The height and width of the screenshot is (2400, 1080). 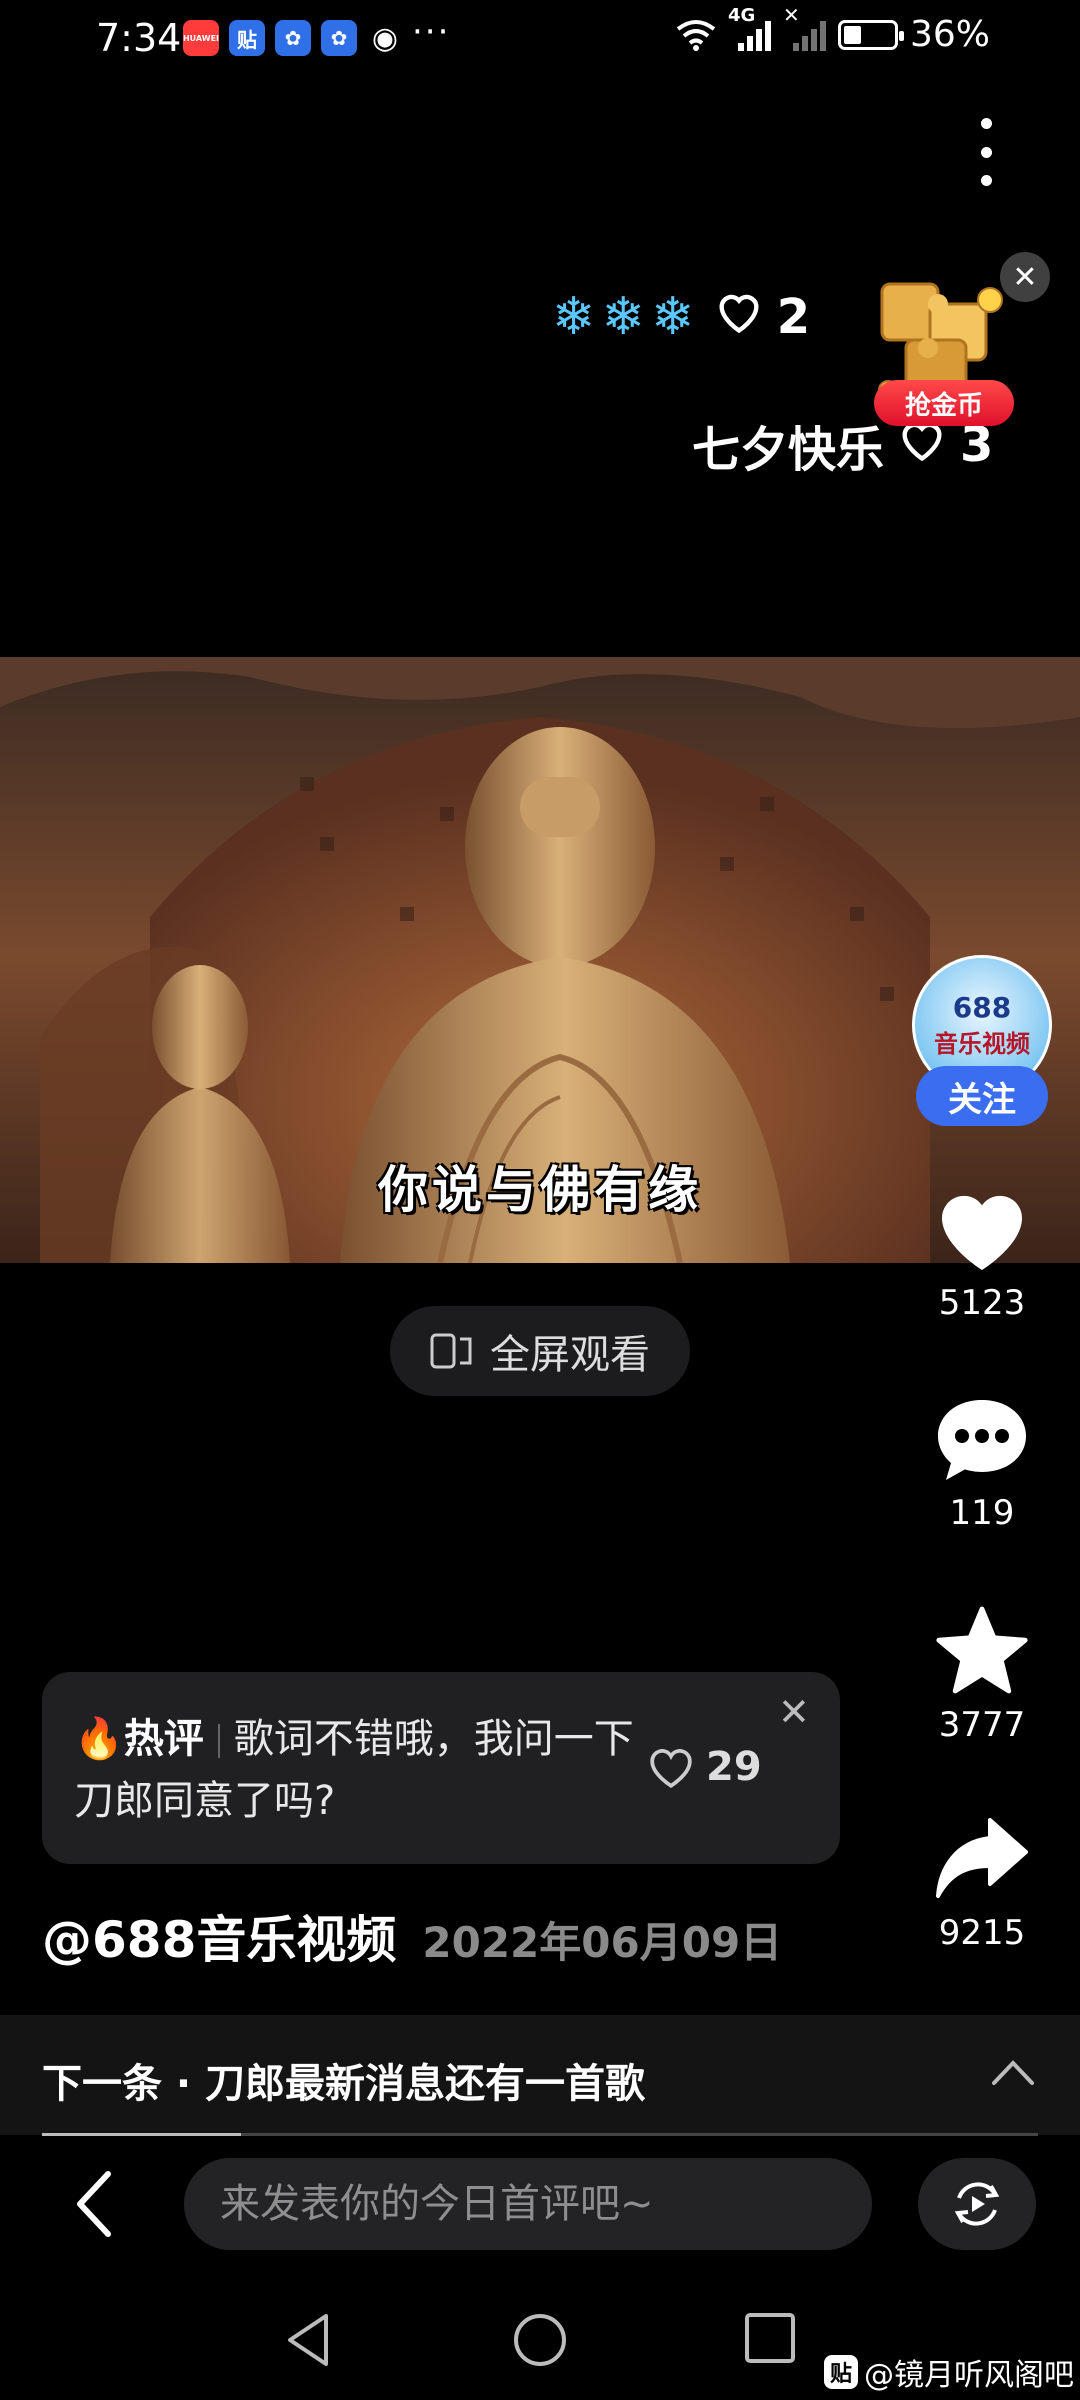 What do you see at coordinates (540, 40) in the screenshot?
I see `status-bar: 7:34 HUAWEI 贴 ✿ ✿ ◉ ··· 4G ✕ 36%` at bounding box center [540, 40].